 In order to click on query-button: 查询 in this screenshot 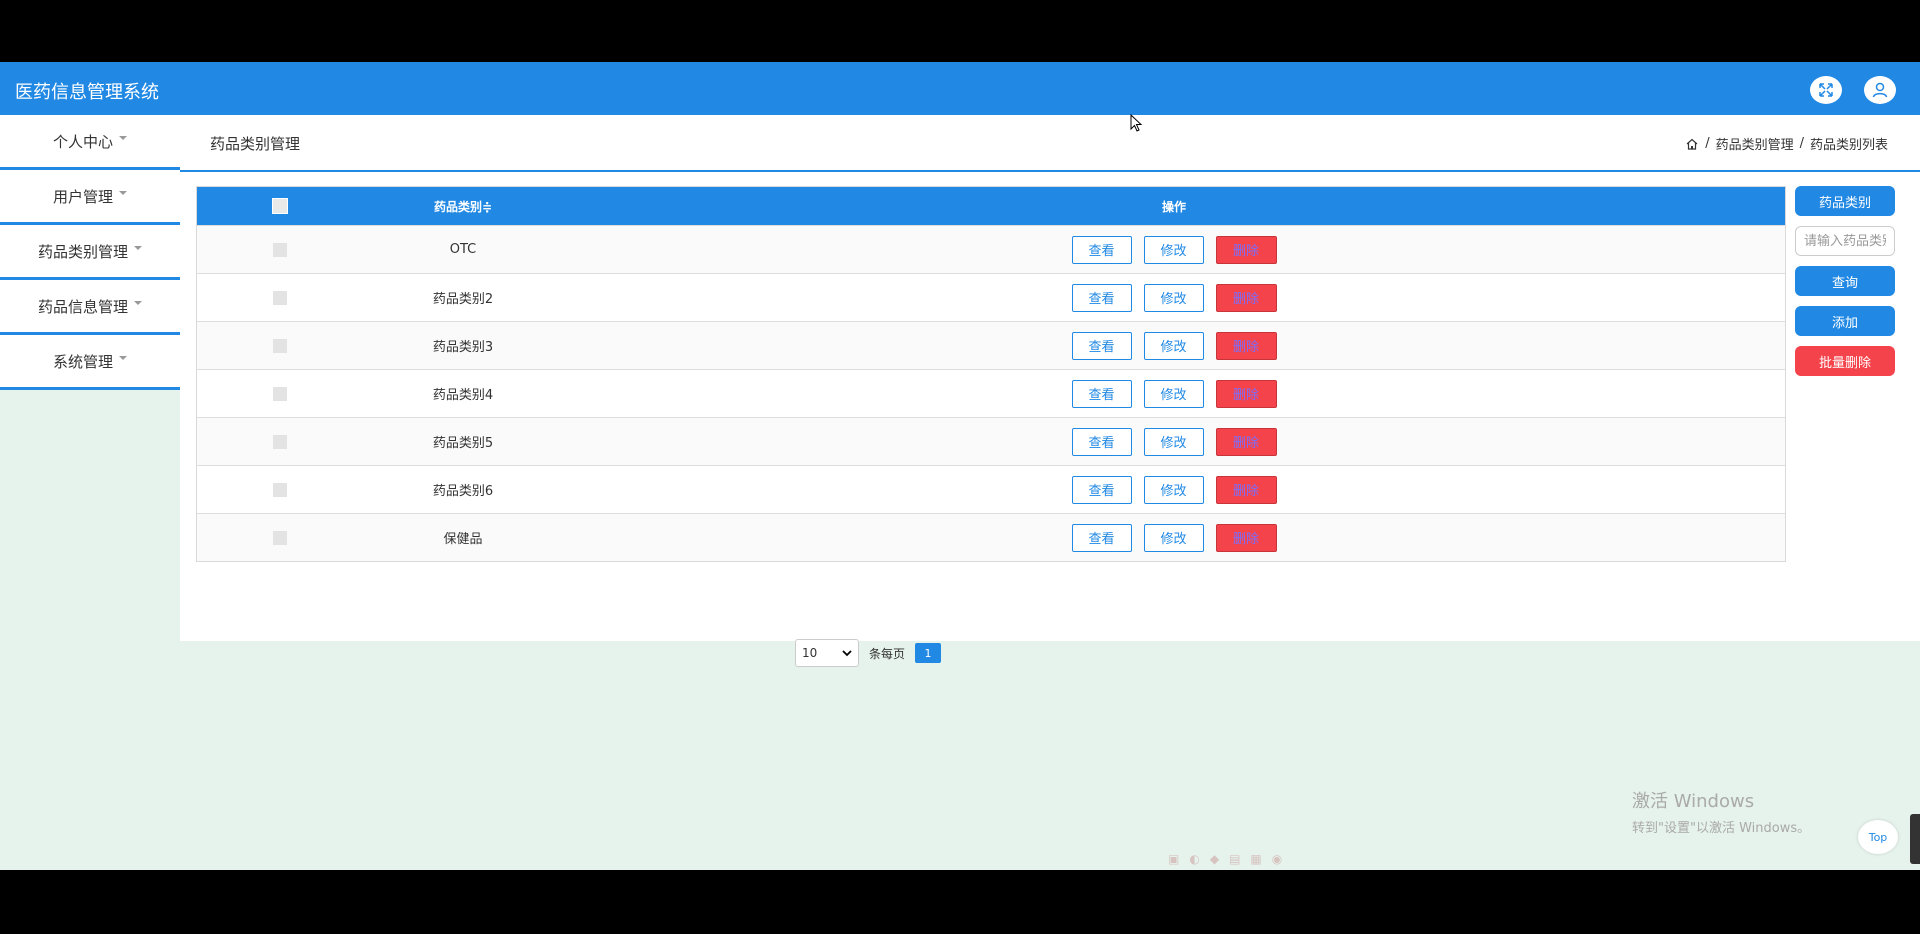, I will do `click(1845, 281)`.